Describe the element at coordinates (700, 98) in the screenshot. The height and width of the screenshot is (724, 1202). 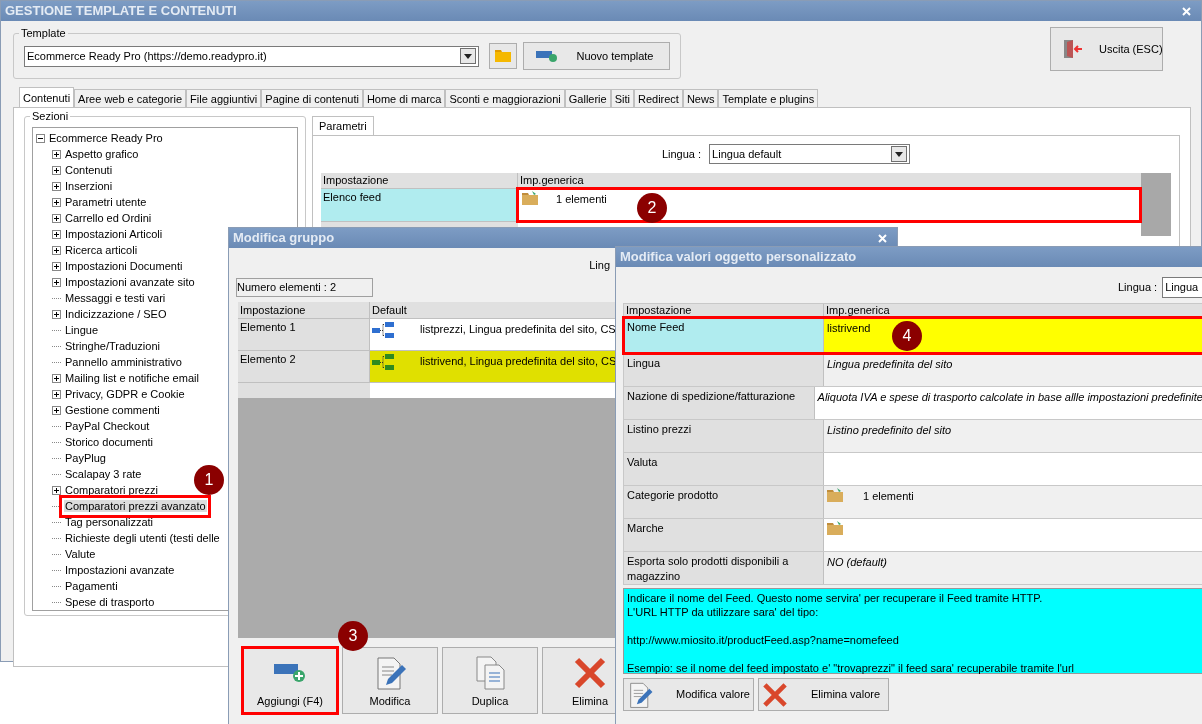
I see `tab: News` at that location.